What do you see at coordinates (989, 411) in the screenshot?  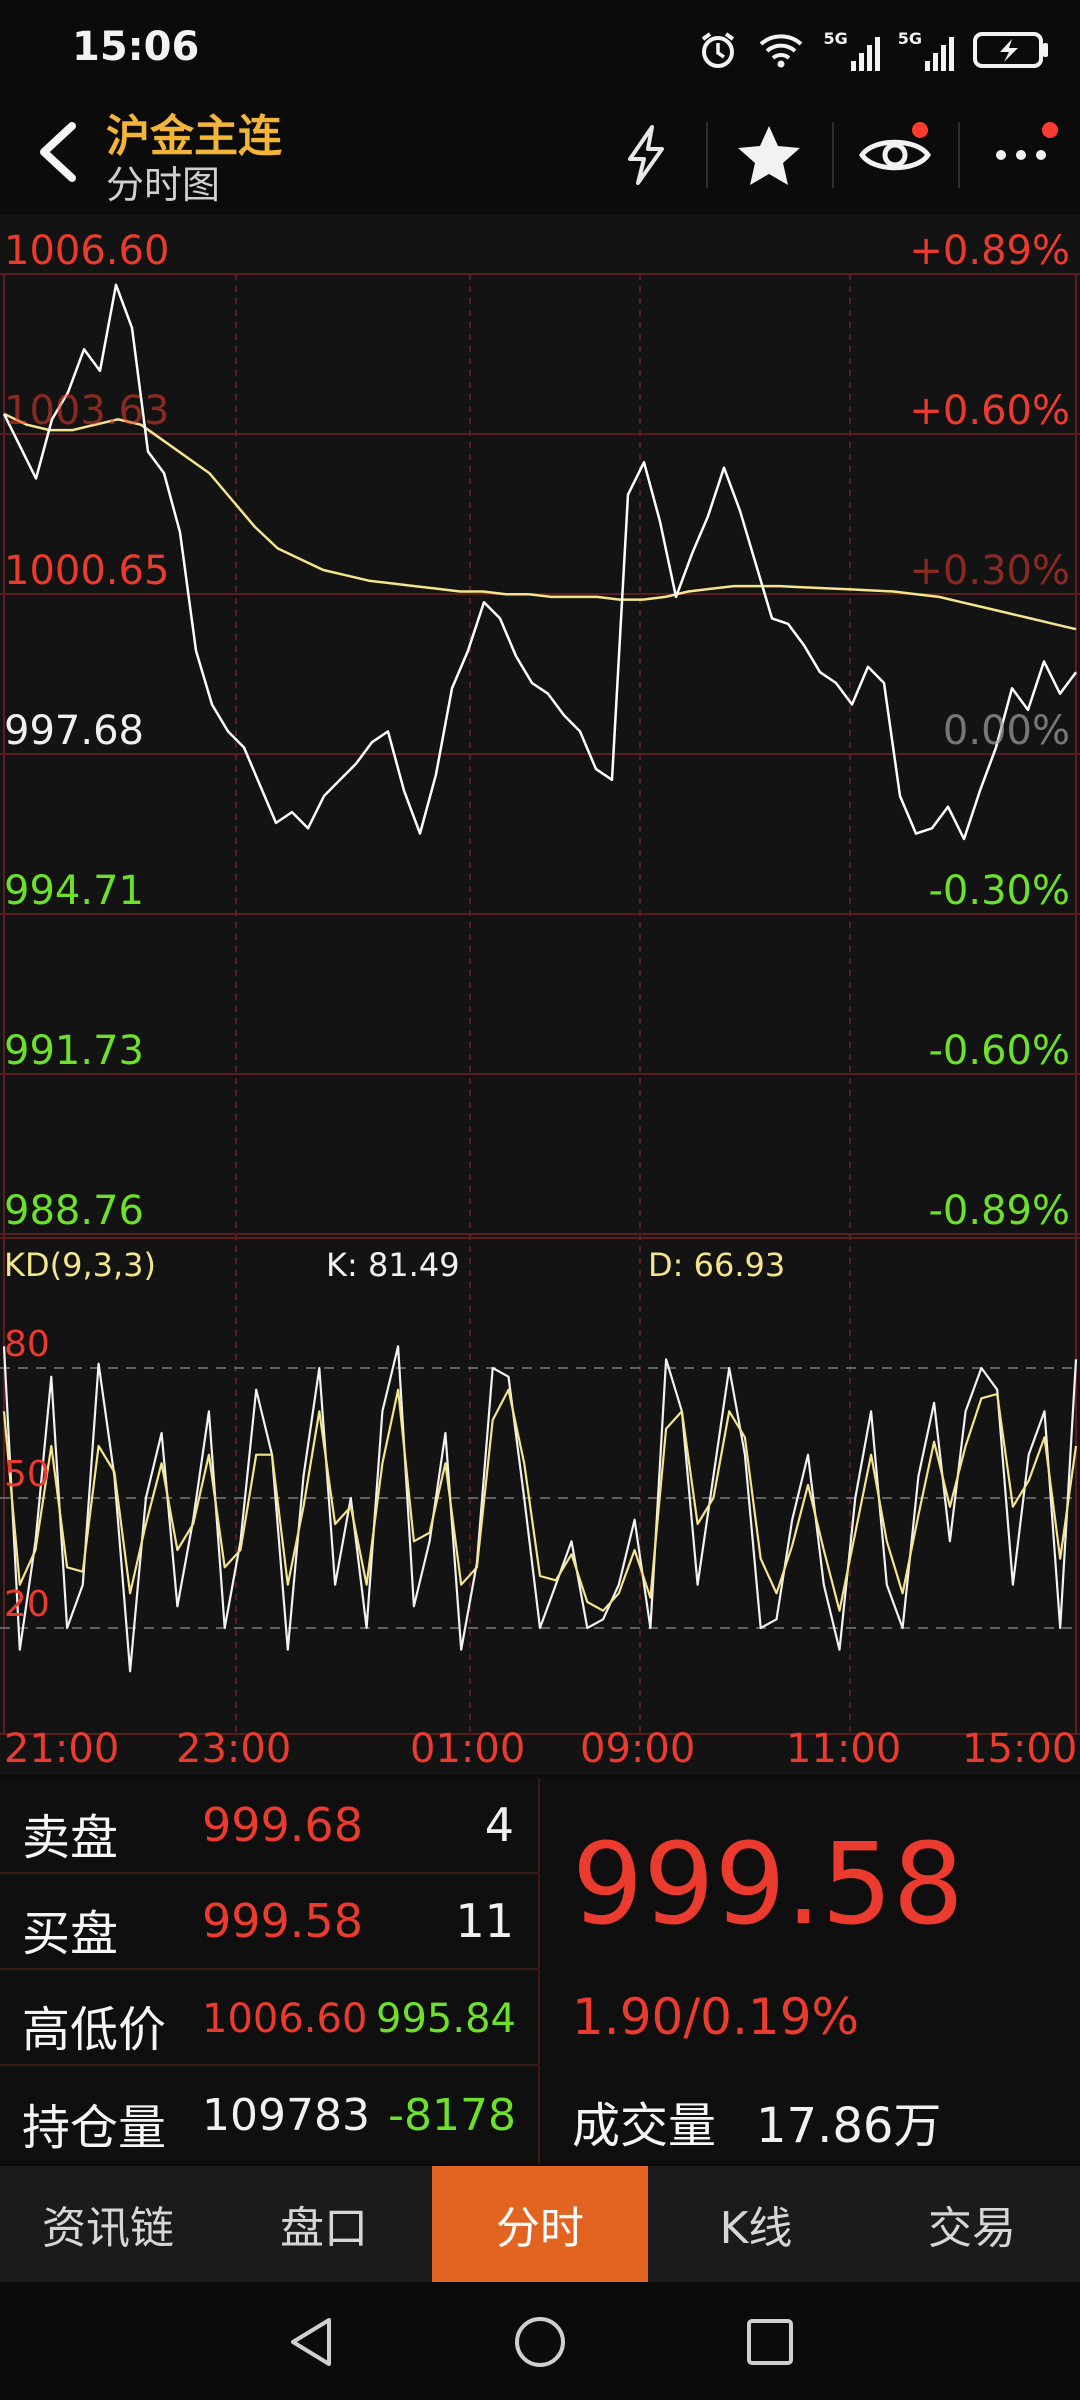 I see `y-right-label: +0.60%` at bounding box center [989, 411].